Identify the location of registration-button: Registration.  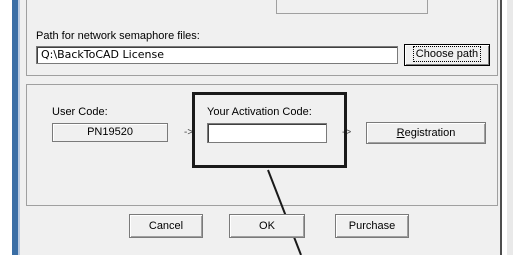
(426, 133).